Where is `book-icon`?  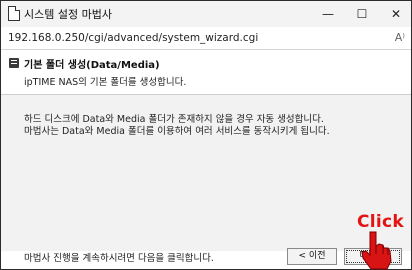
book-icon is located at coordinates (14, 63).